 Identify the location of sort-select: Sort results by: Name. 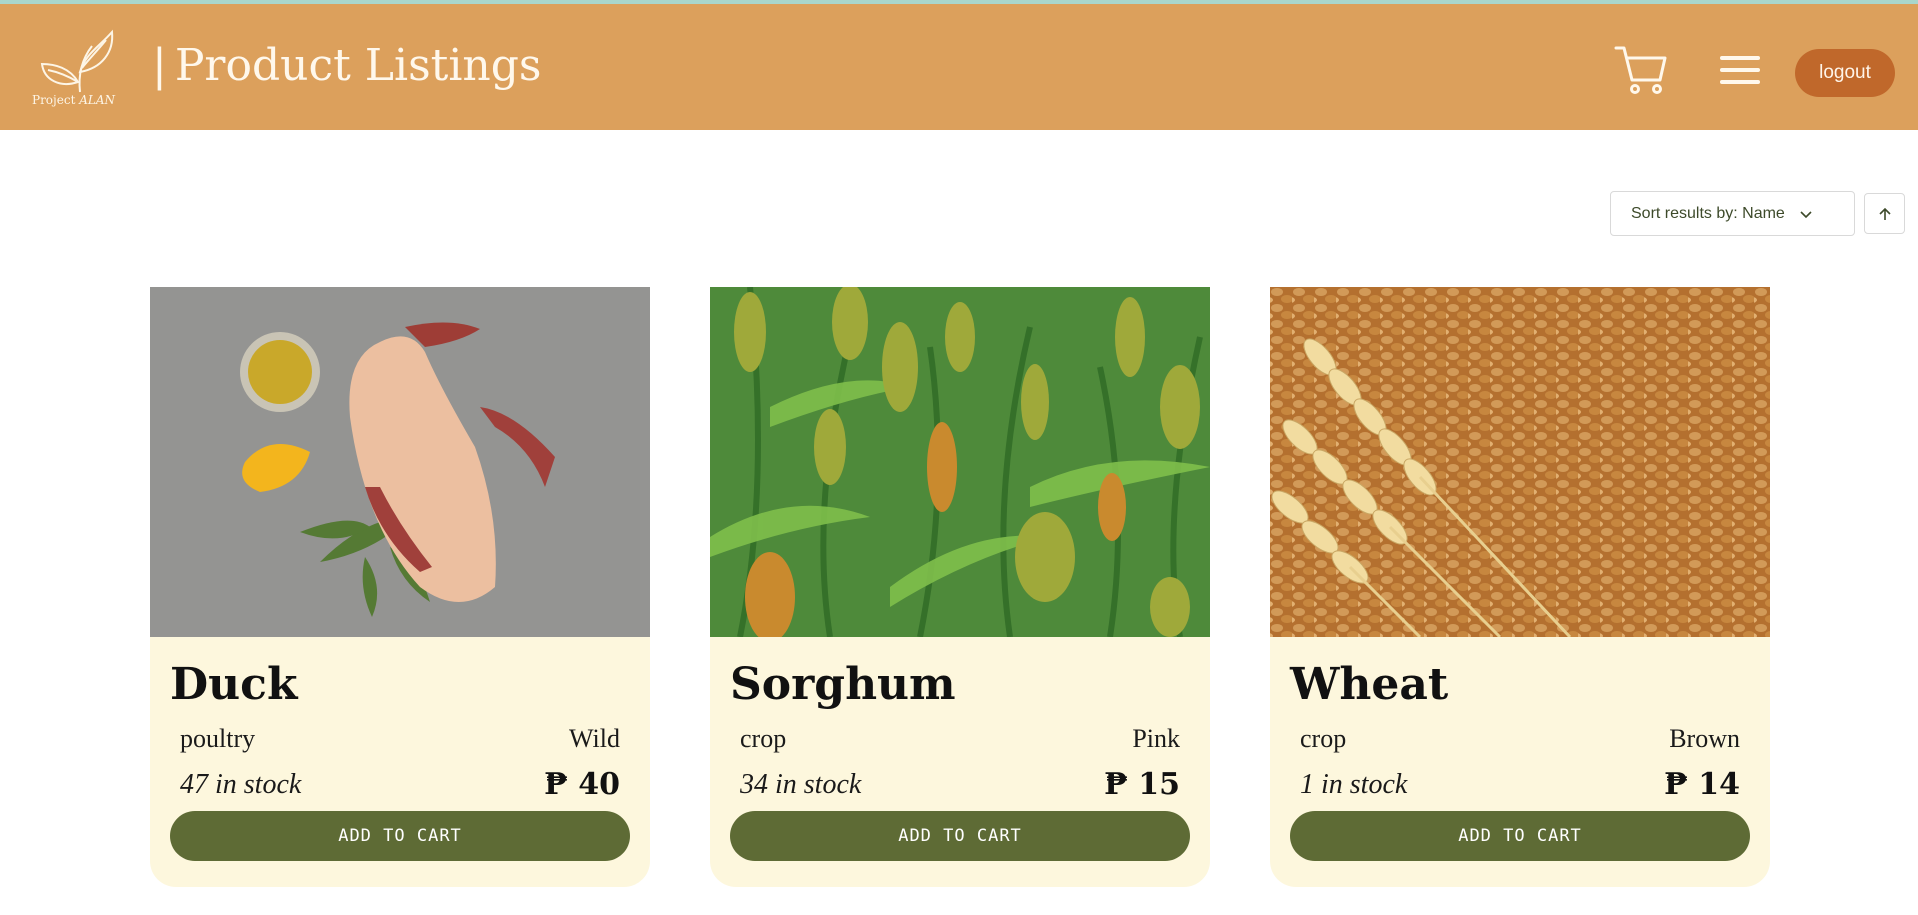
(1732, 213).